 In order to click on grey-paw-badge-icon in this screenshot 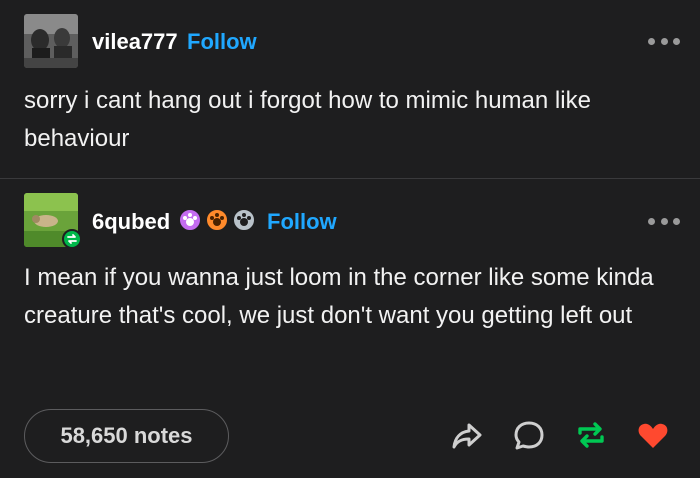, I will do `click(244, 220)`.